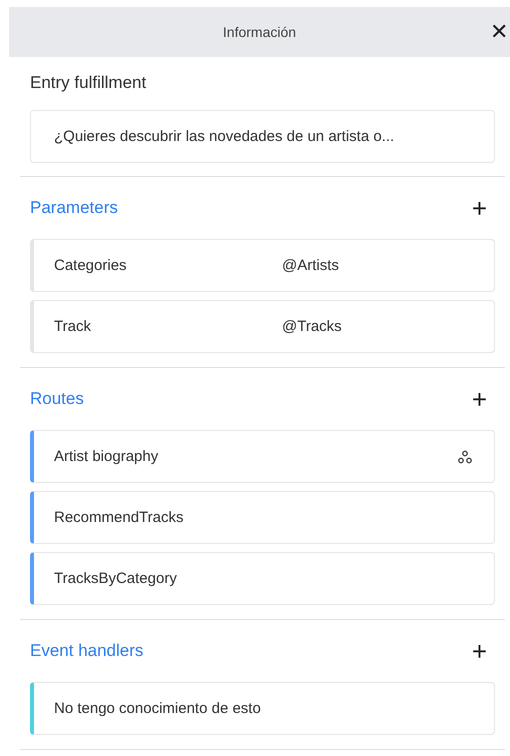 The width and height of the screenshot is (510, 756). What do you see at coordinates (259, 32) in the screenshot?
I see `panel-title: Información` at bounding box center [259, 32].